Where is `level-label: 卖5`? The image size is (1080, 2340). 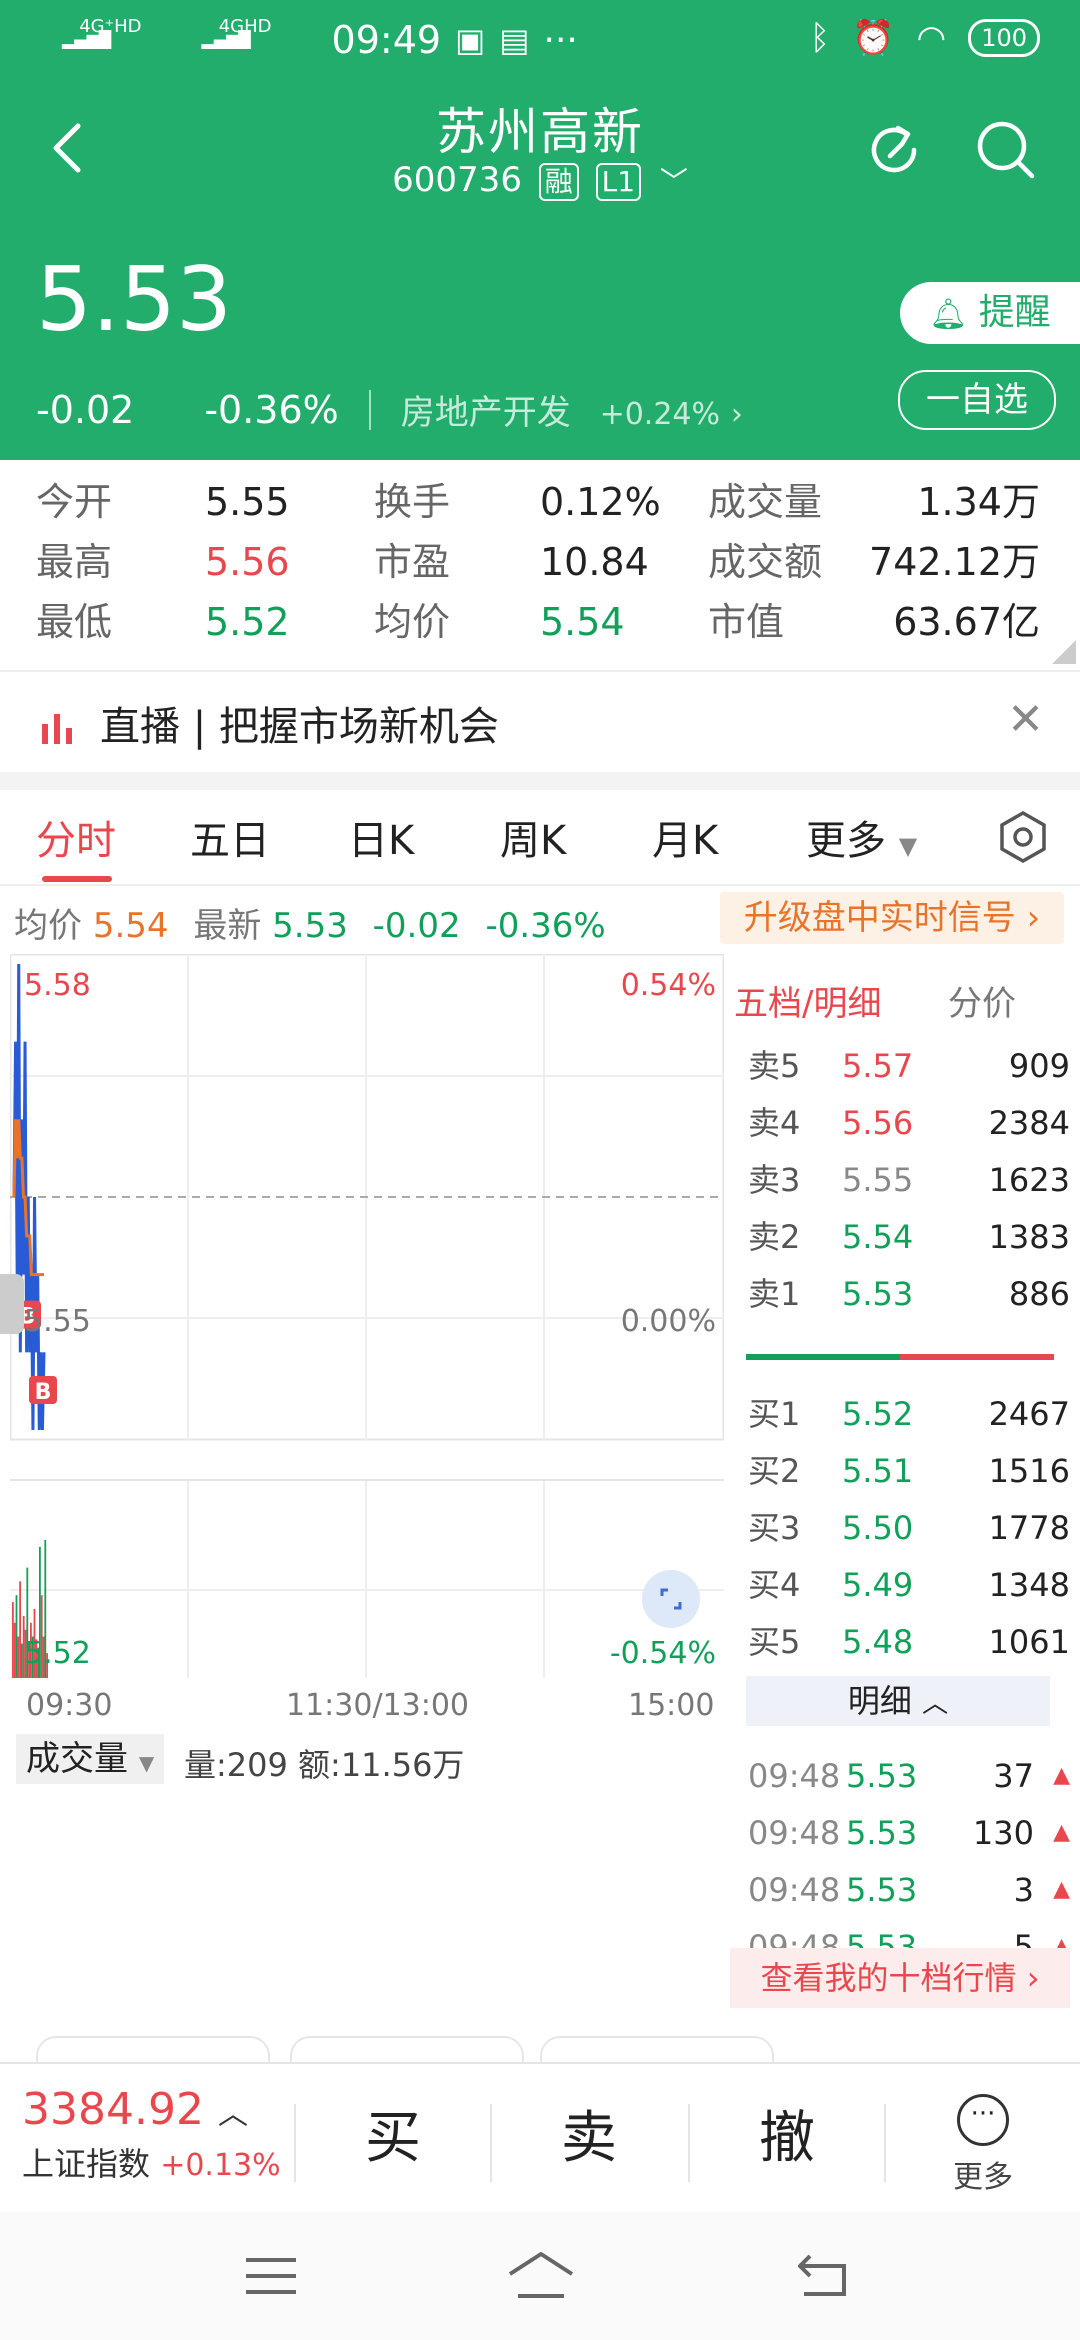 level-label: 卖5 is located at coordinates (774, 1066).